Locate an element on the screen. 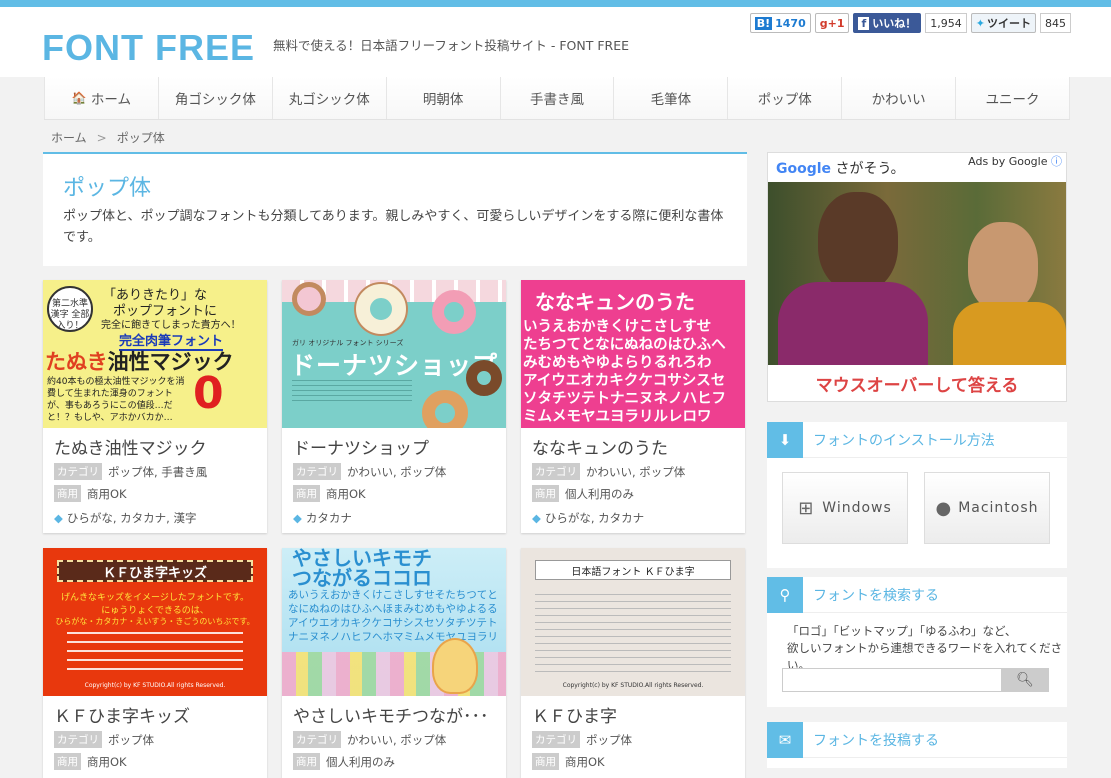  person-face is located at coordinates (1003, 267).